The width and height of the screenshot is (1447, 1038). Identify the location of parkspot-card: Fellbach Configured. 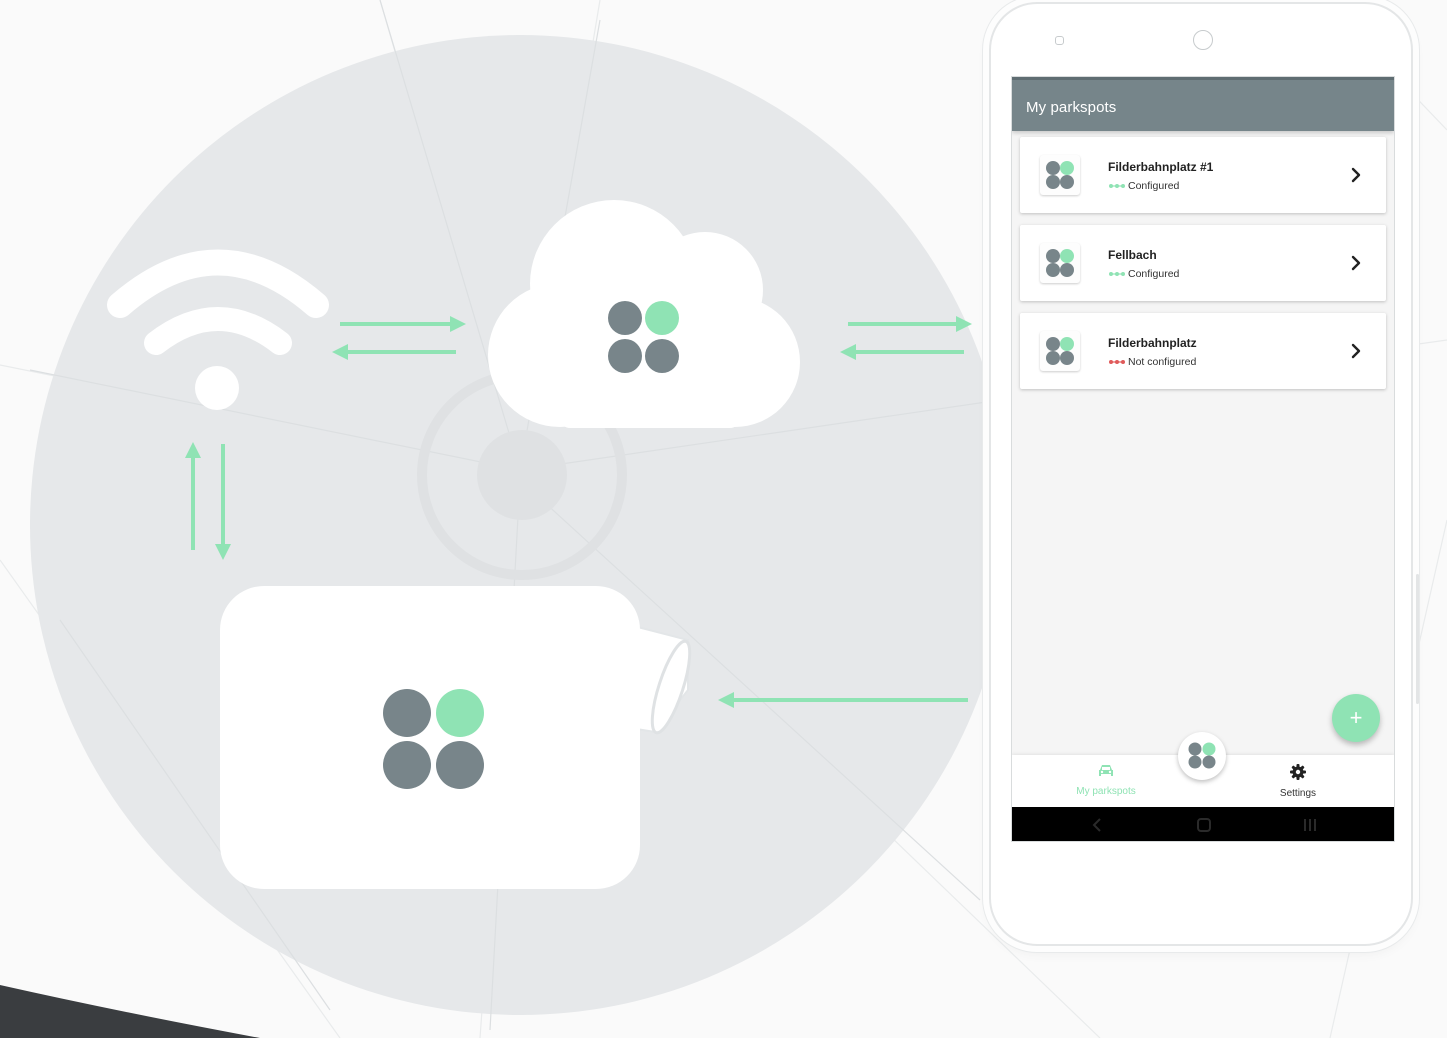
(1203, 263).